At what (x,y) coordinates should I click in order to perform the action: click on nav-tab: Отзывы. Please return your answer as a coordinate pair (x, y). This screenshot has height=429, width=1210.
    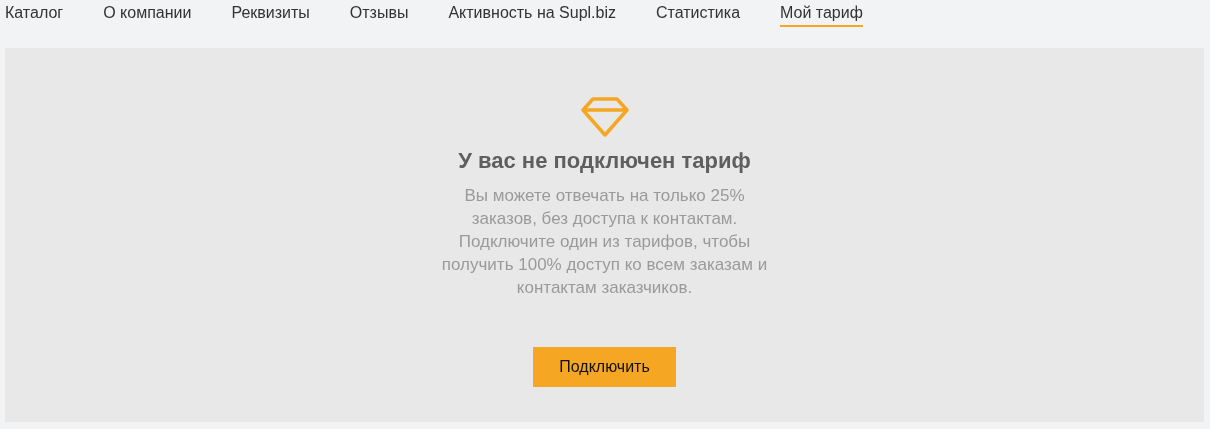
    Looking at the image, I should click on (379, 15).